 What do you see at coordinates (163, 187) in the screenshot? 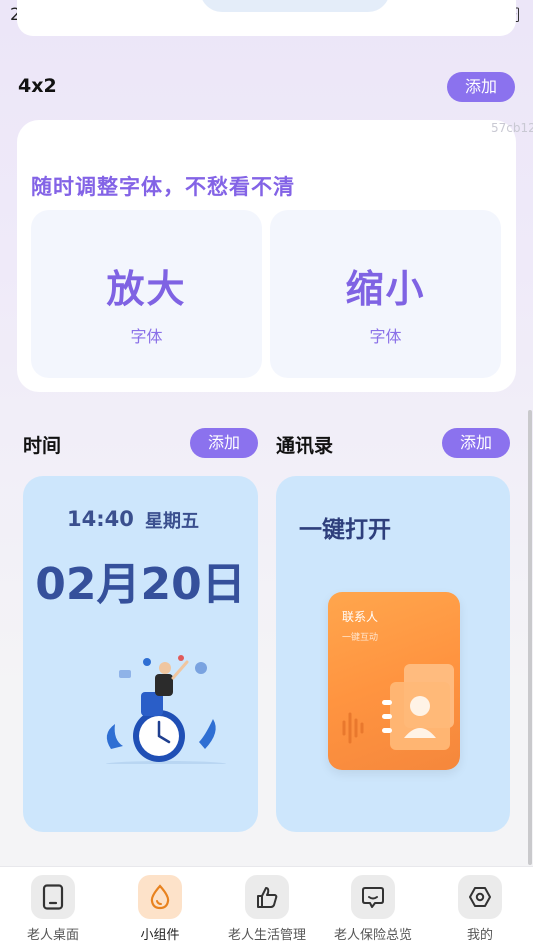
I see `font-card-headline: 随时调整字体，不愁看不清` at bounding box center [163, 187].